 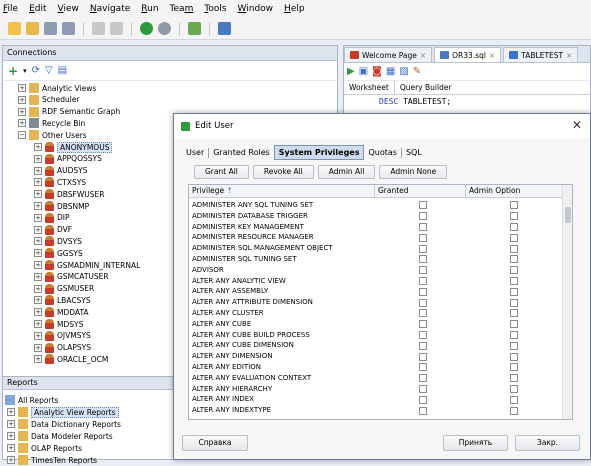 What do you see at coordinates (164, 28) in the screenshot?
I see `forward-icon` at bounding box center [164, 28].